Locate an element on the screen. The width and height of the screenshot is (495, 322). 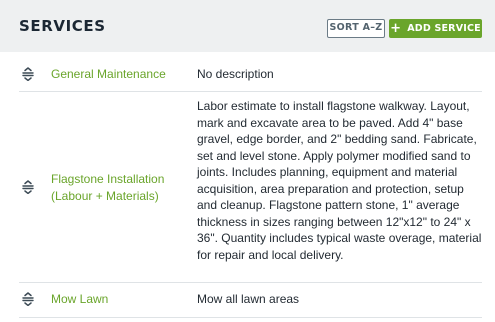
add-service-label: ADD SERVICE is located at coordinates (444, 28).